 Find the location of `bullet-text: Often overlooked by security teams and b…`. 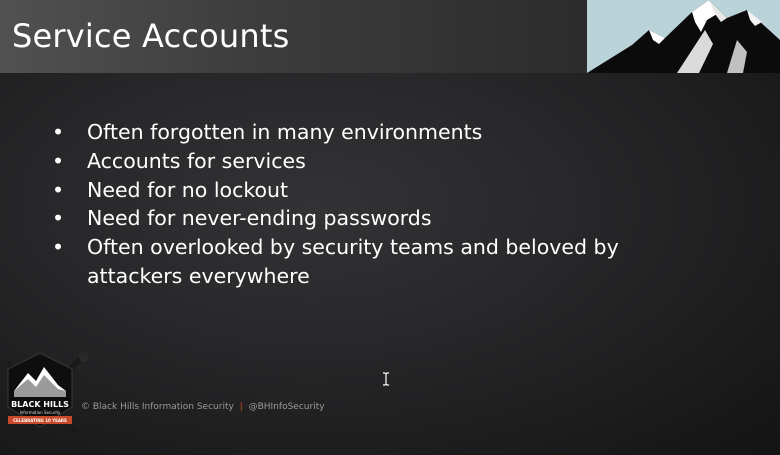

bullet-text: Often overlooked by security teams and b… is located at coordinates (353, 261).